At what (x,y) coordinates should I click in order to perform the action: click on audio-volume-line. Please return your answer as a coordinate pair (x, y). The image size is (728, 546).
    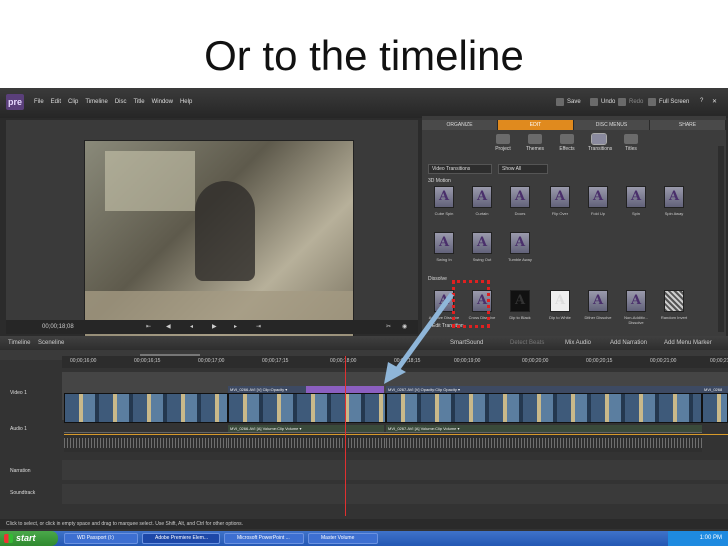
    Looking at the image, I should click on (396, 434).